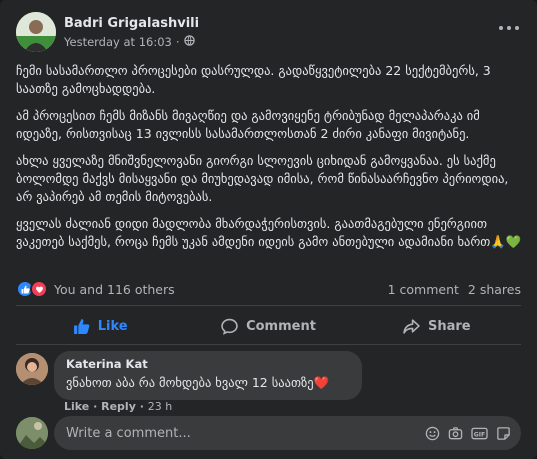 Image resolution: width=537 pixels, height=459 pixels. Describe the element at coordinates (118, 42) in the screenshot. I see `post-timestamp: Yesterday at 16:03` at that location.